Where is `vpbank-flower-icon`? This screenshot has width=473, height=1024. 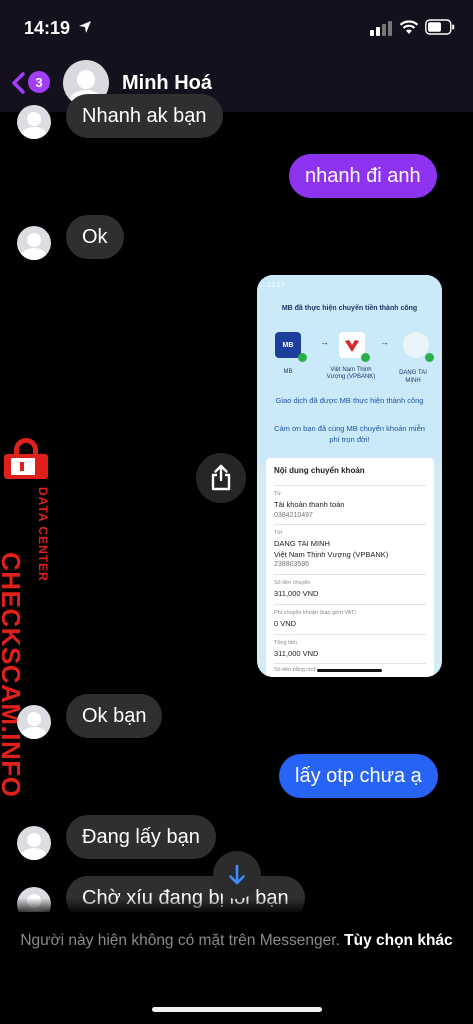
vpbank-flower-icon is located at coordinates (352, 346).